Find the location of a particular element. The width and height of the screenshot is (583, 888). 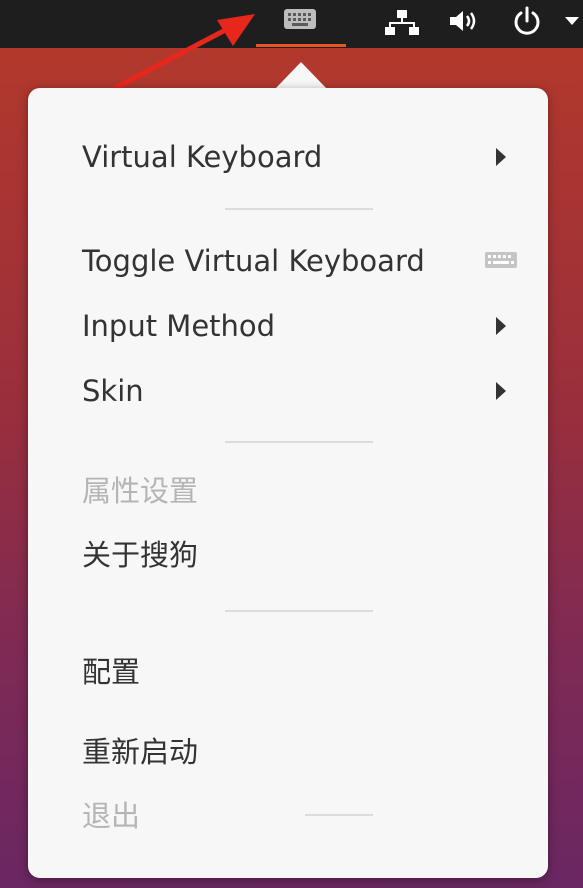

top-panel is located at coordinates (291, 24).